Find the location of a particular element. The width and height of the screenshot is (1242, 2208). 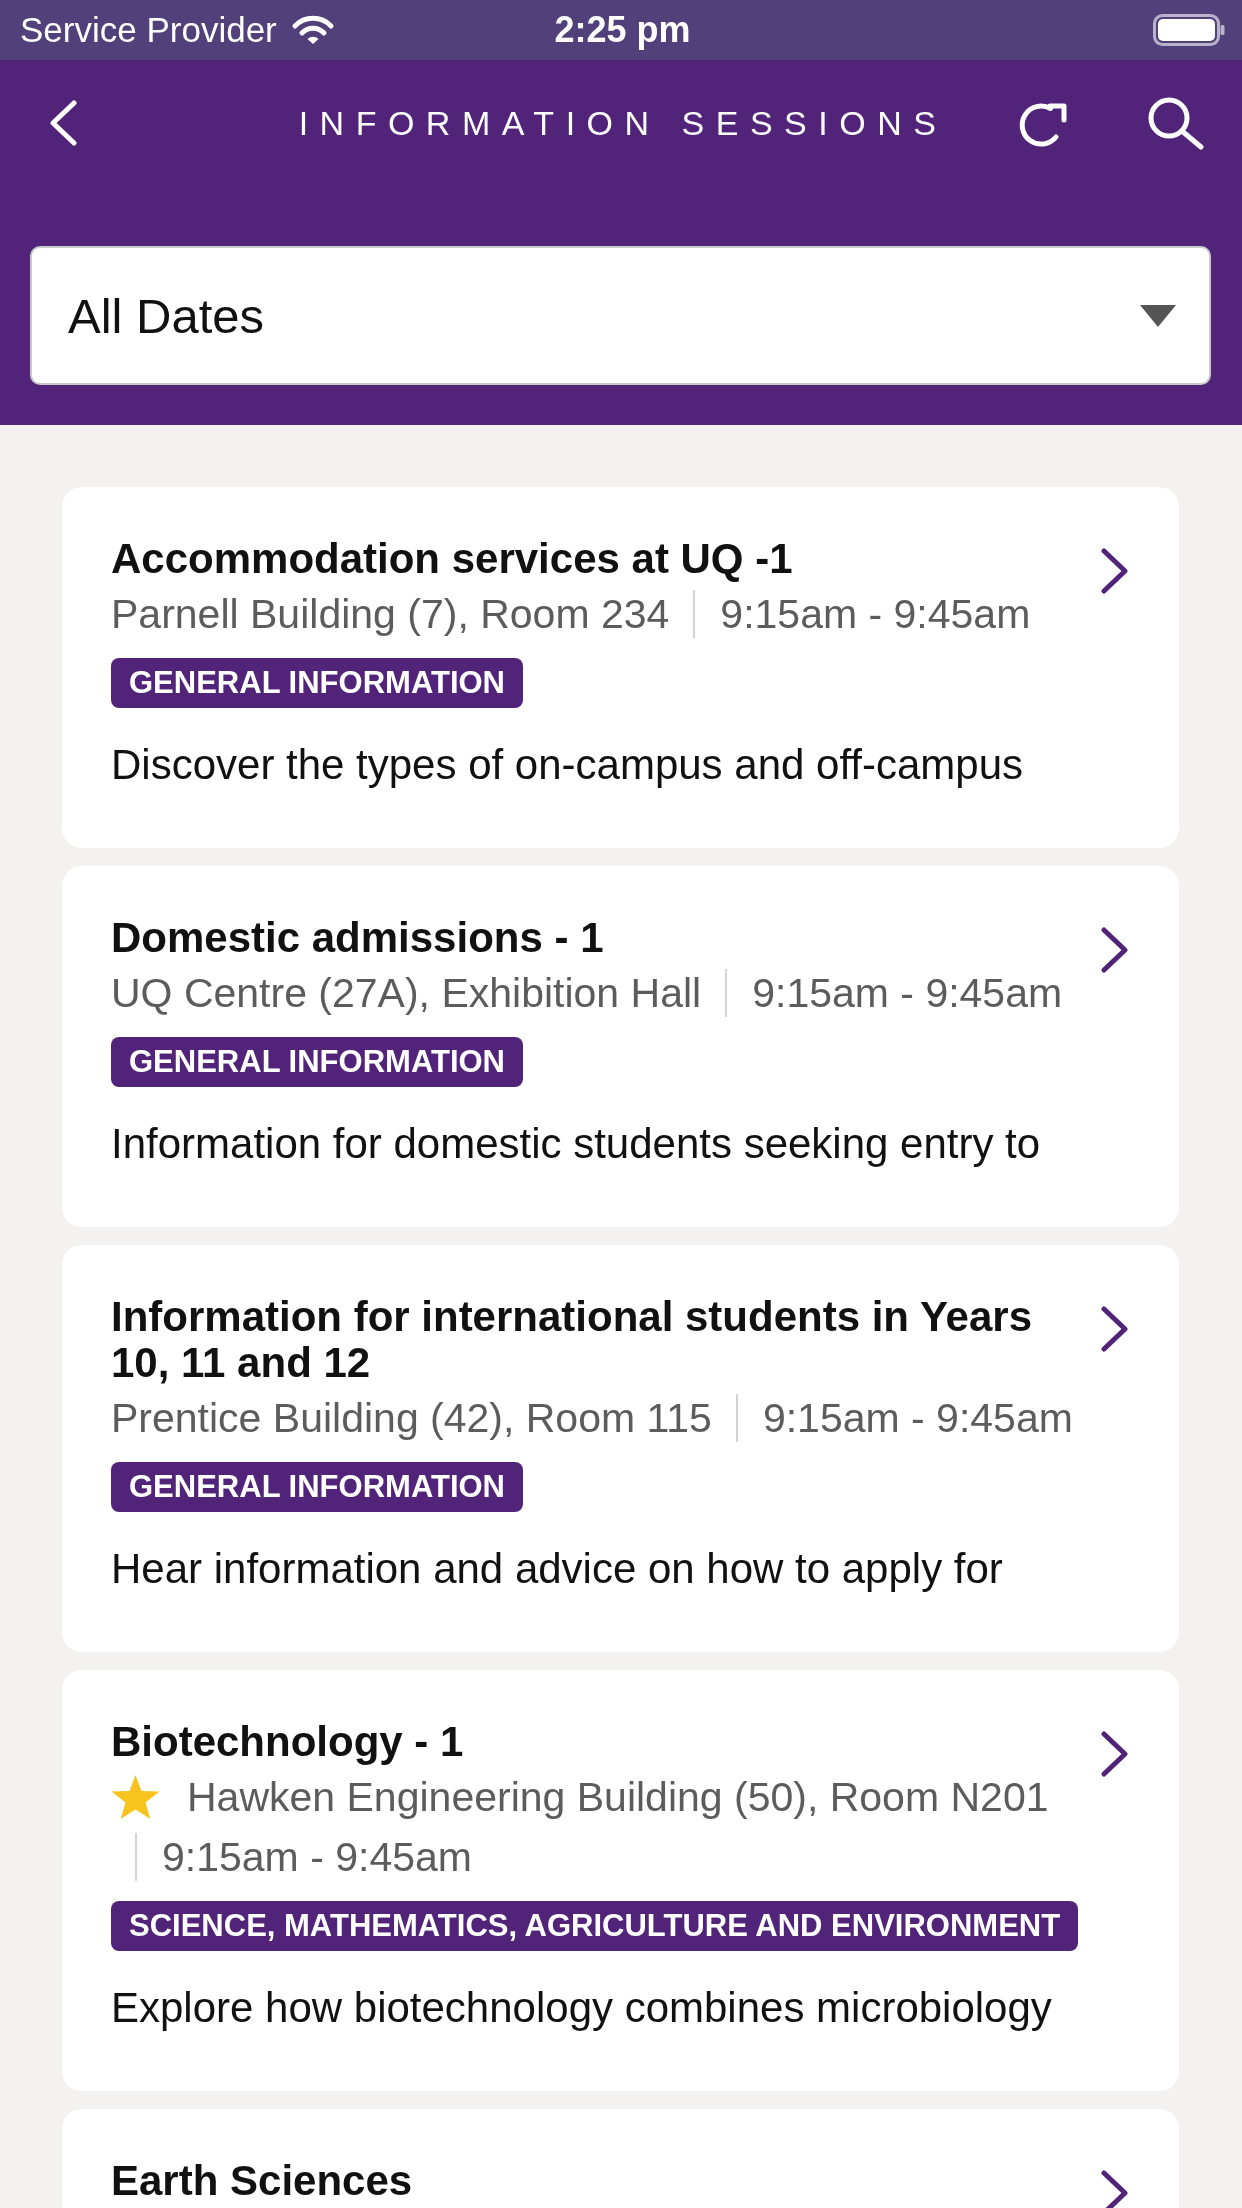

search-icon is located at coordinates (1176, 122).